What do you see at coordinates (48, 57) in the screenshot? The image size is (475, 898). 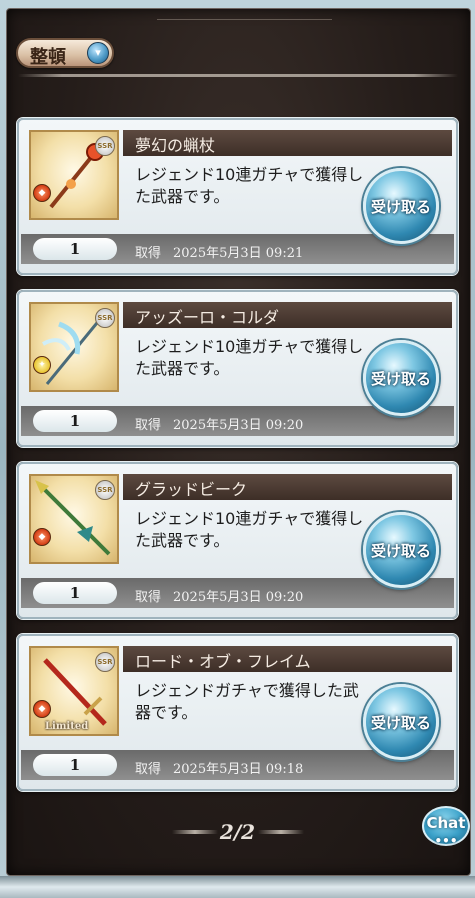 I see `sort-label: 整頓` at bounding box center [48, 57].